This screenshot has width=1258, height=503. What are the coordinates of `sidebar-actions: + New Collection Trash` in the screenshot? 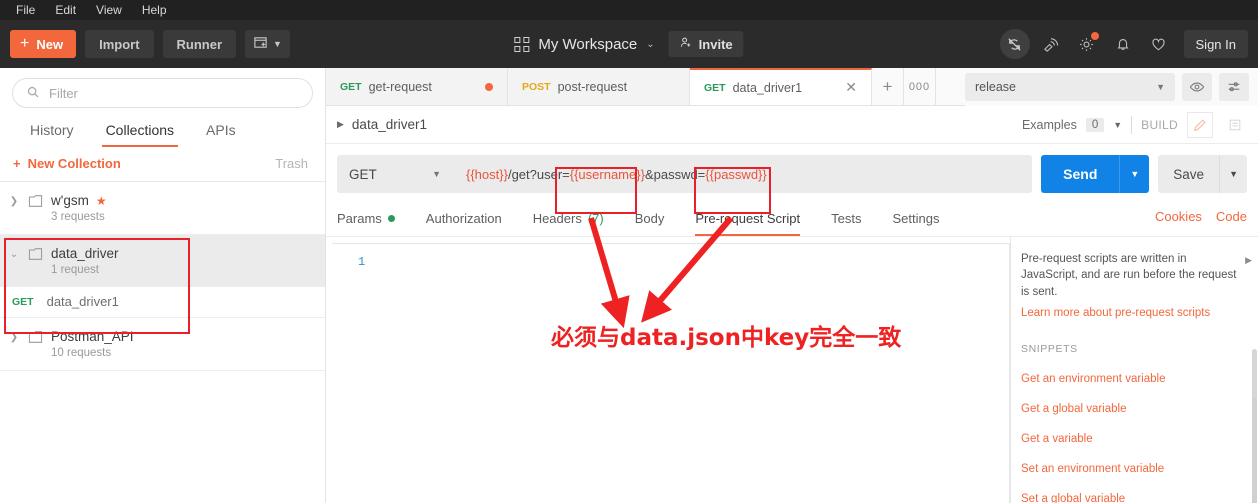 It's located at (162, 164).